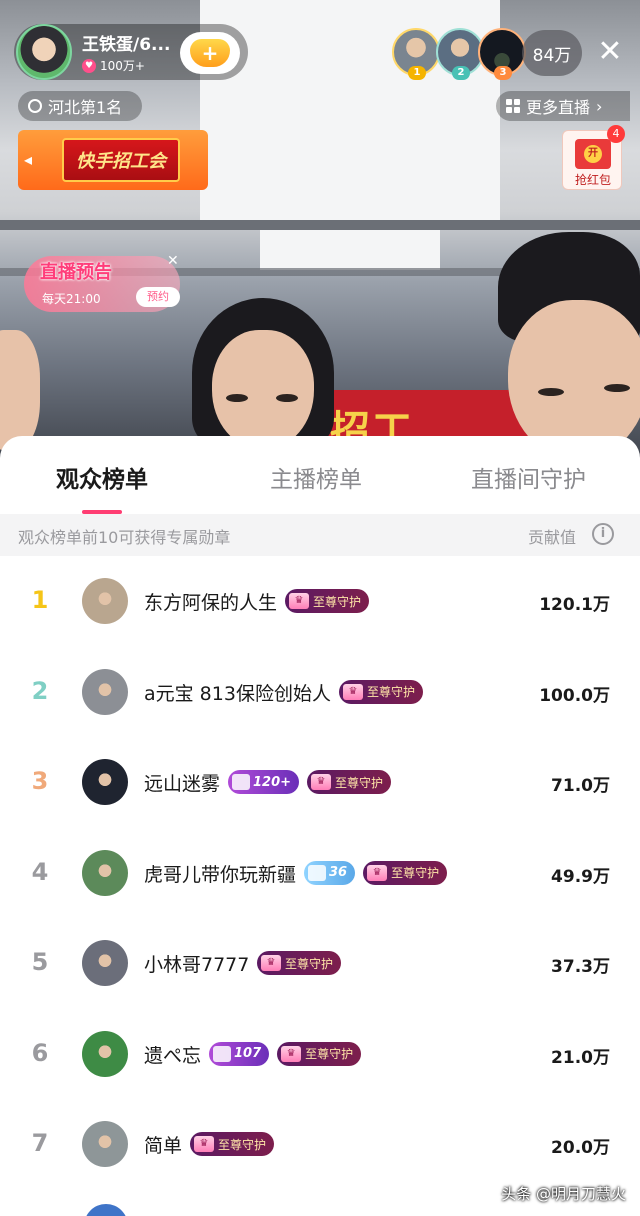  What do you see at coordinates (263, 390) in the screenshot?
I see `presenter-face` at bounding box center [263, 390].